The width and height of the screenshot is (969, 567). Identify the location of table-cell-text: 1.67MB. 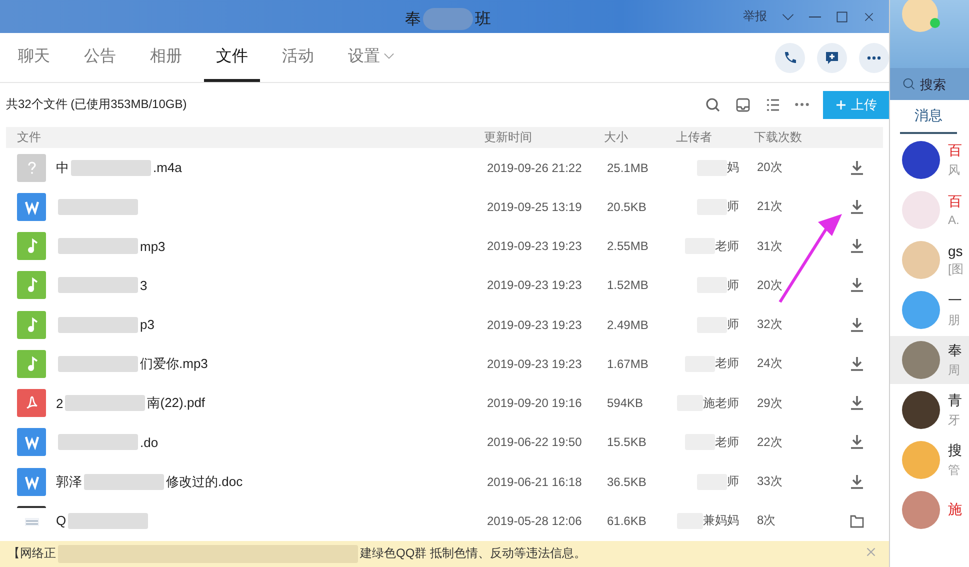
(628, 363).